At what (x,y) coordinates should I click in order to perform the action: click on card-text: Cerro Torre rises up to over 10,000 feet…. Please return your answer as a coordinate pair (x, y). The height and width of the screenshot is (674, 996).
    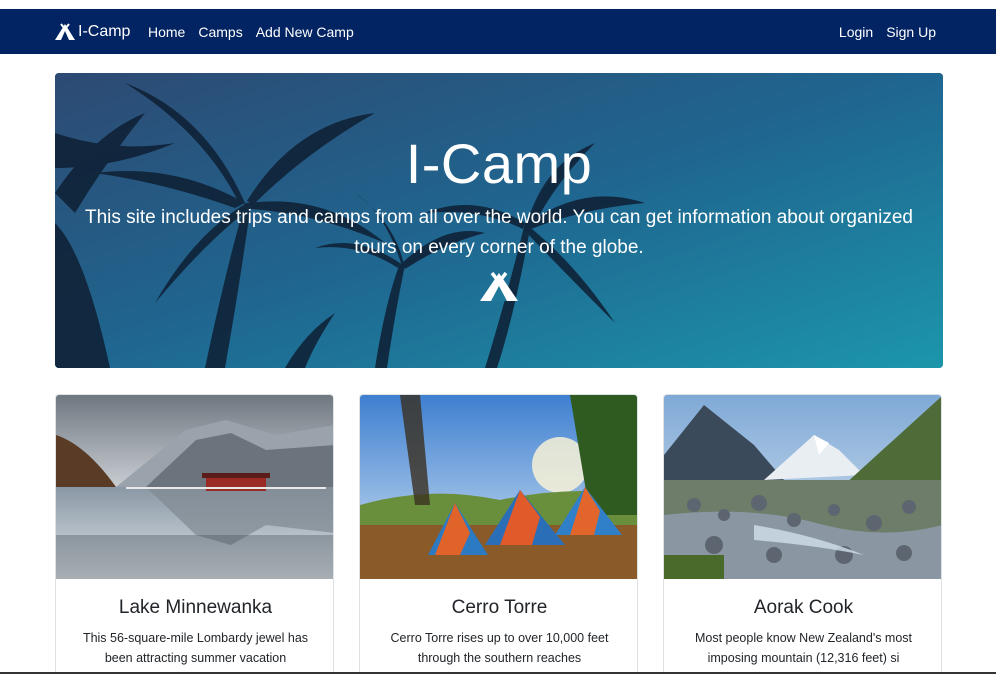
    Looking at the image, I should click on (499, 648).